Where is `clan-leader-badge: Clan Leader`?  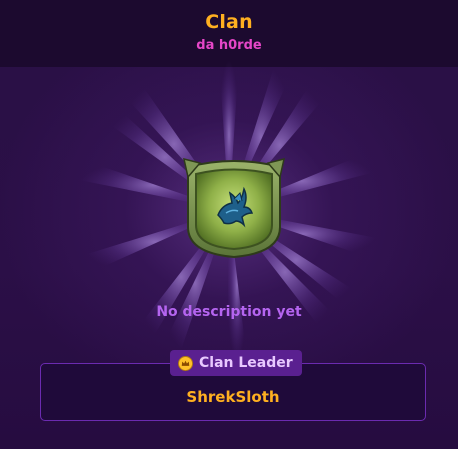 clan-leader-badge: Clan Leader is located at coordinates (236, 363).